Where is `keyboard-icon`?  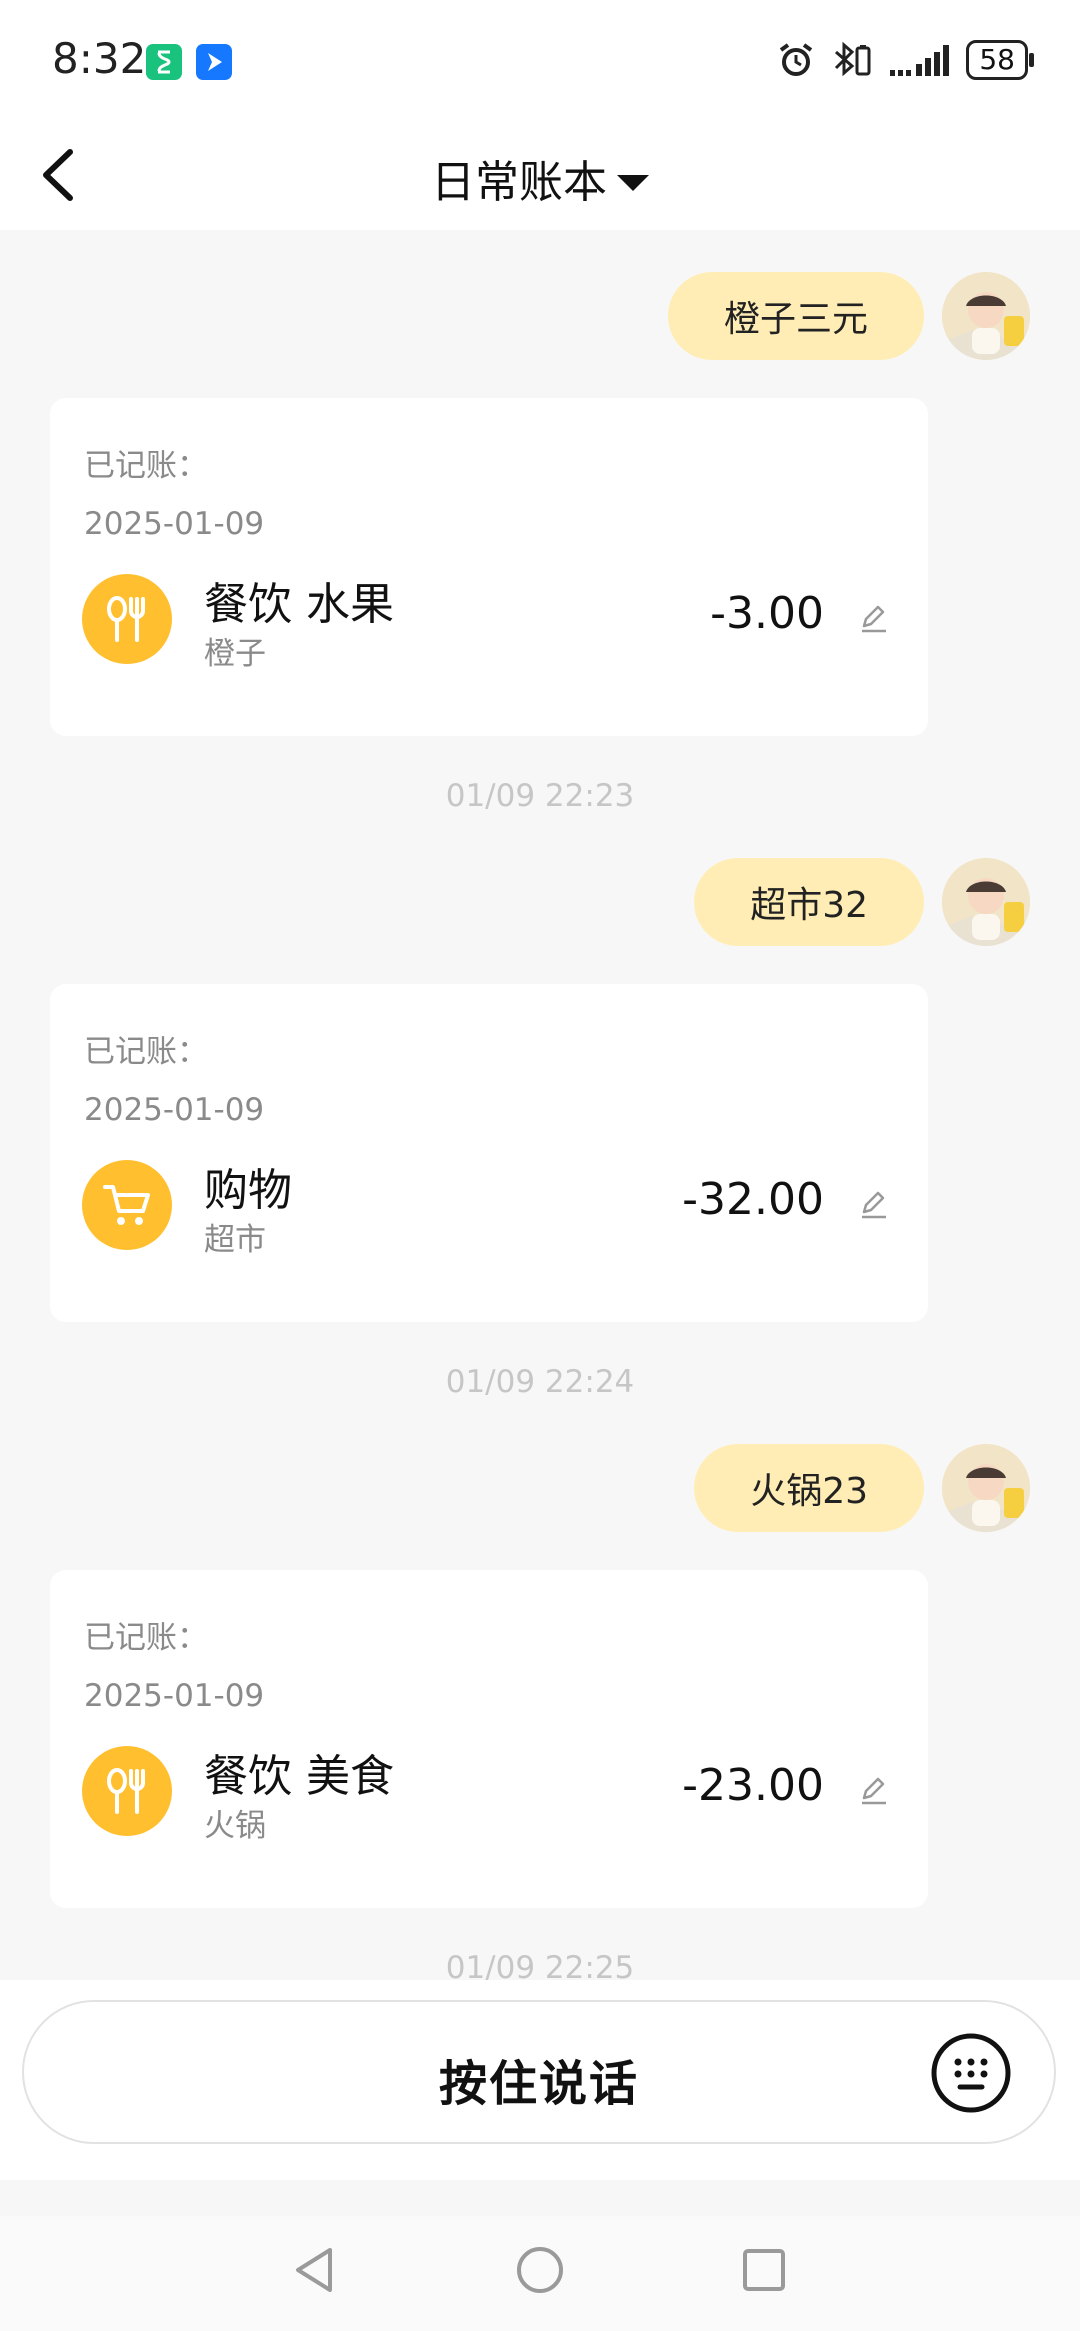 keyboard-icon is located at coordinates (971, 2073).